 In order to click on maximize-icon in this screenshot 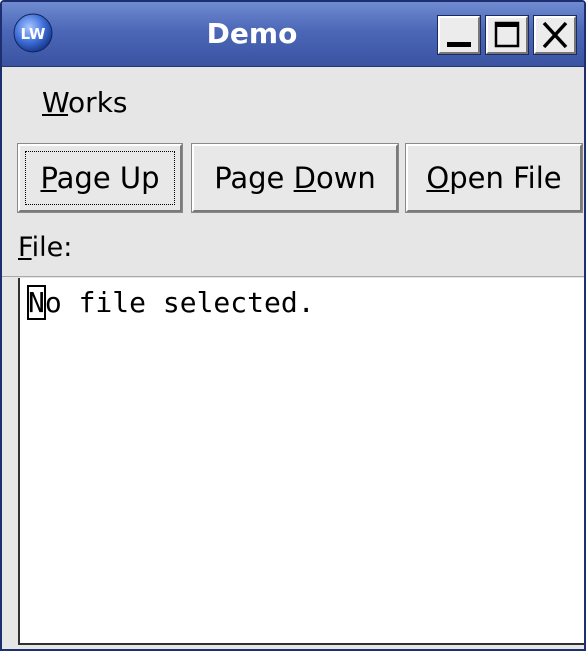, I will do `click(507, 34)`.